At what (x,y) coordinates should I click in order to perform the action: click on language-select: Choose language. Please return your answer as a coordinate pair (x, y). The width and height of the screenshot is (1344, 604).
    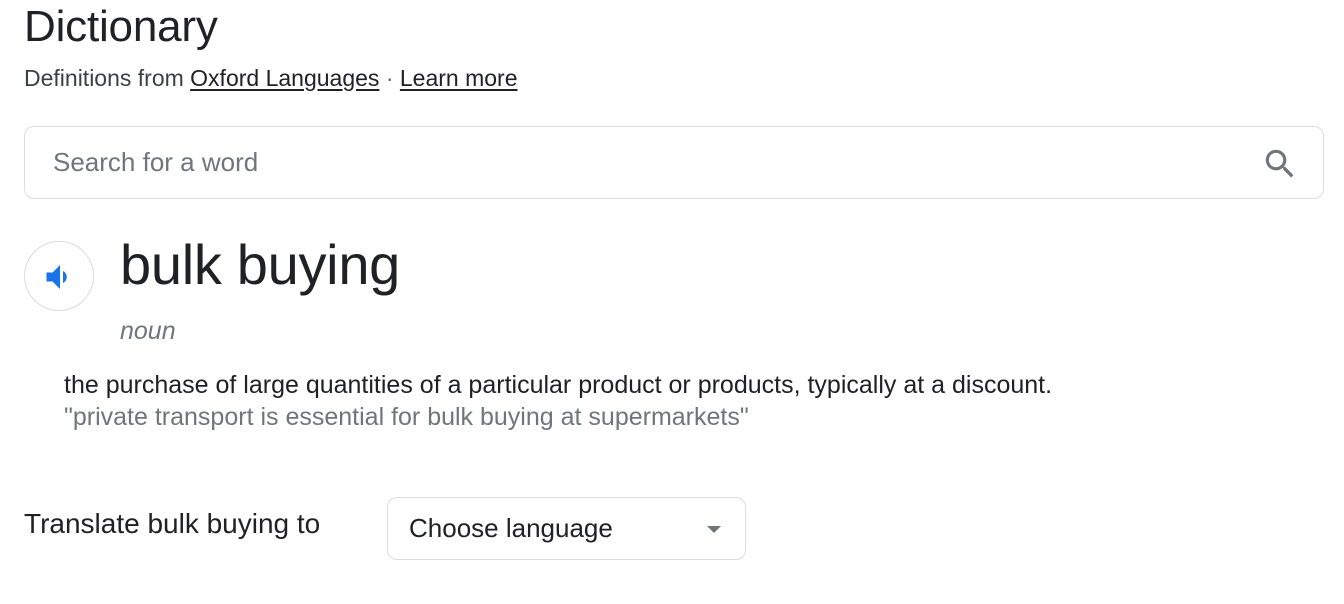
    Looking at the image, I should click on (566, 528).